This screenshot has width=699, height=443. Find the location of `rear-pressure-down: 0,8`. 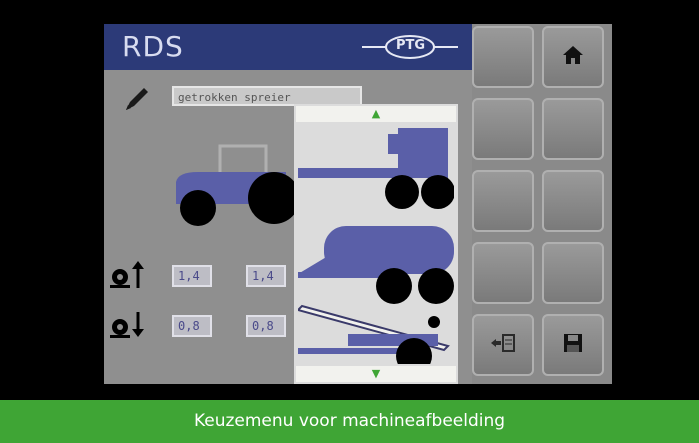

rear-pressure-down: 0,8 is located at coordinates (266, 326).